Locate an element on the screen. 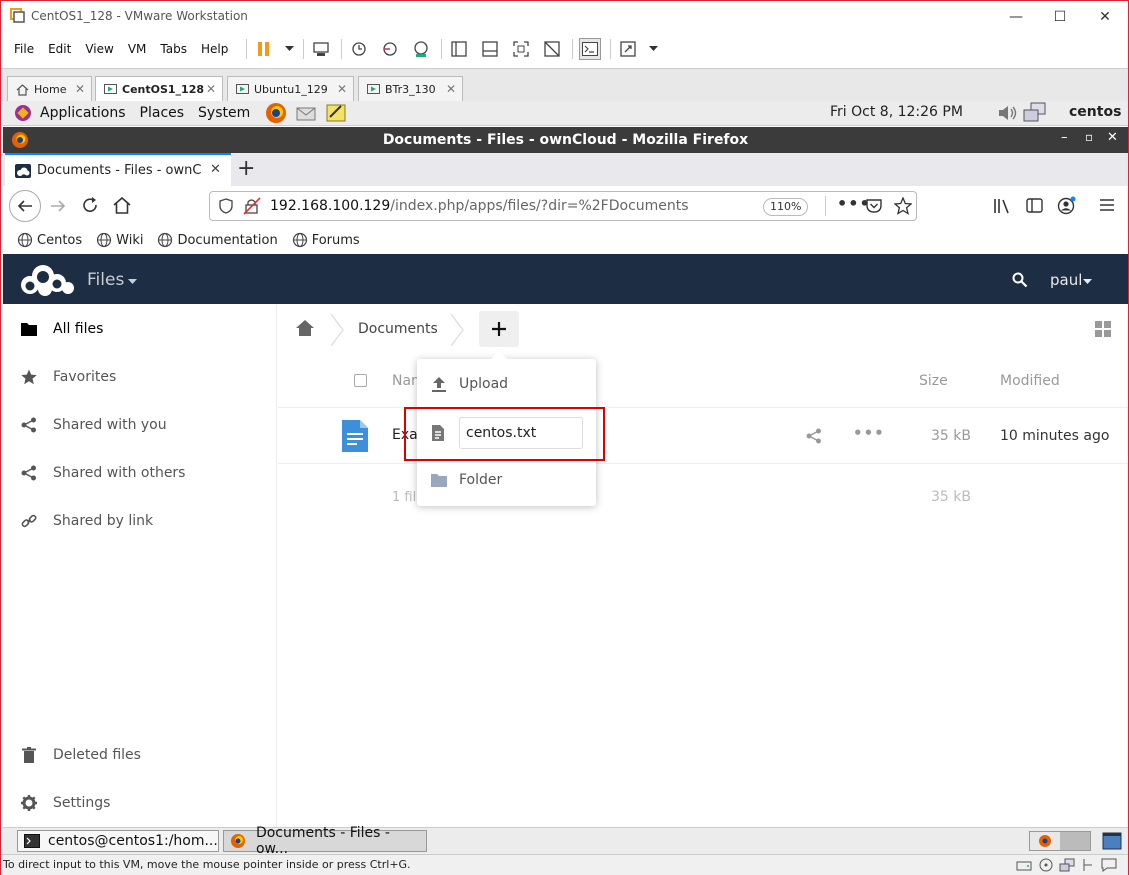 This screenshot has height=875, width=1129. sidebar-toggle-icon is located at coordinates (459, 49).